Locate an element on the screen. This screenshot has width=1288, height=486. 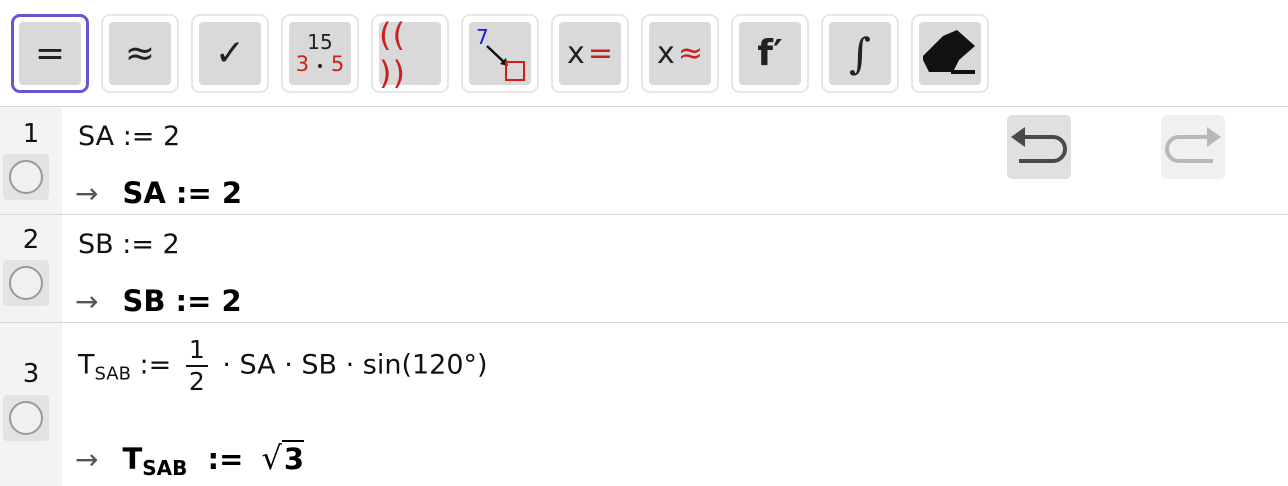
nsolve-x: x is located at coordinates (666, 53).